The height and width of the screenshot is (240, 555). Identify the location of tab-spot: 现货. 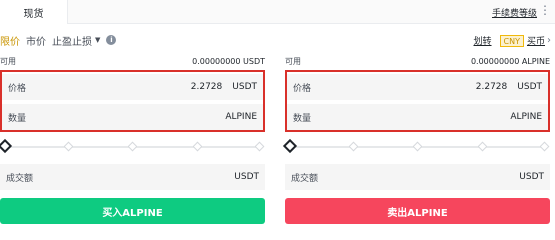
(34, 12).